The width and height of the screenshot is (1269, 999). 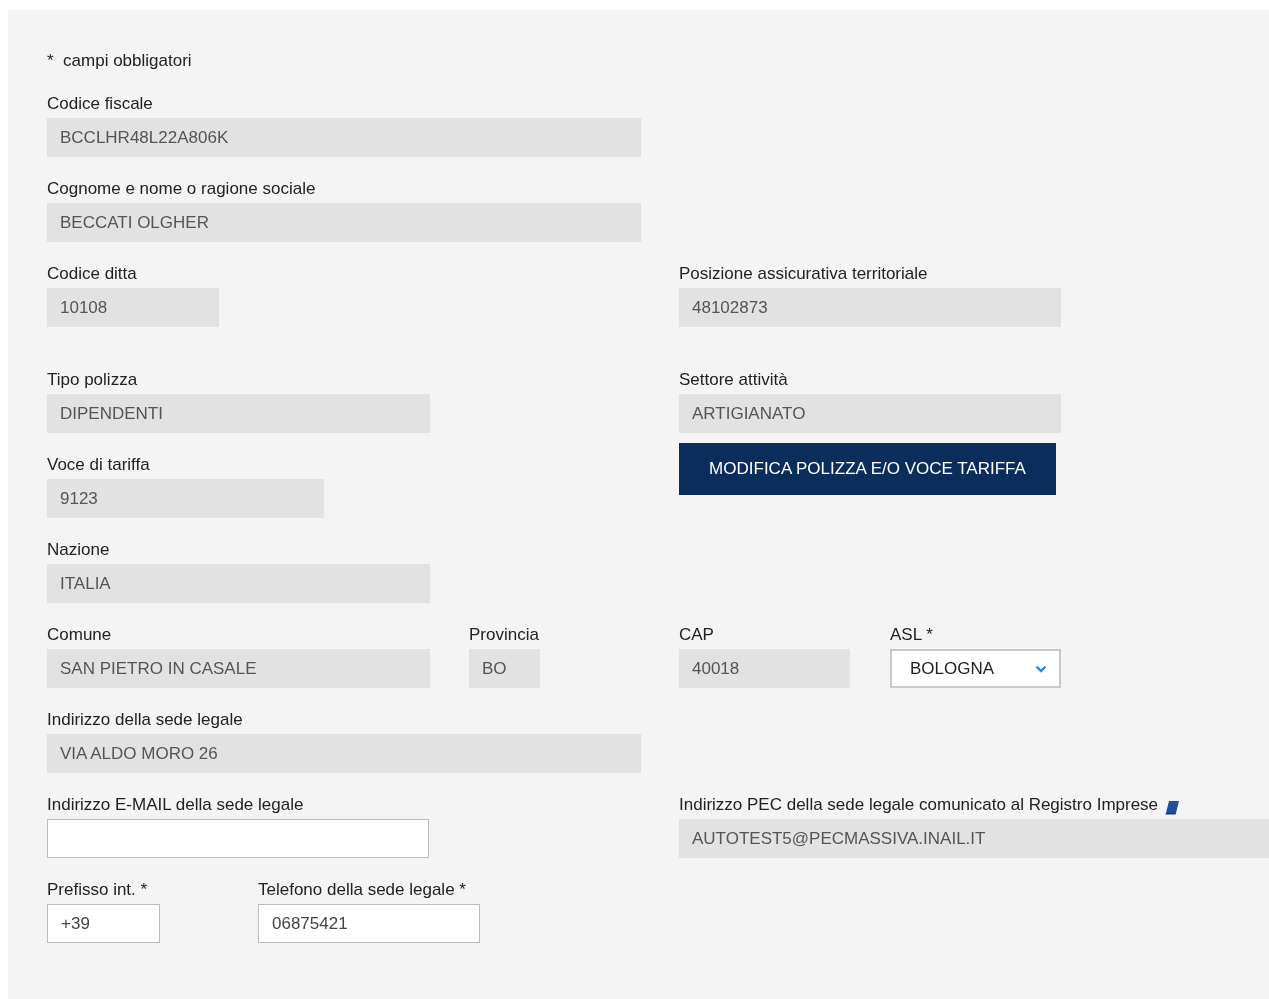 What do you see at coordinates (79, 635) in the screenshot?
I see `field-label: Comune` at bounding box center [79, 635].